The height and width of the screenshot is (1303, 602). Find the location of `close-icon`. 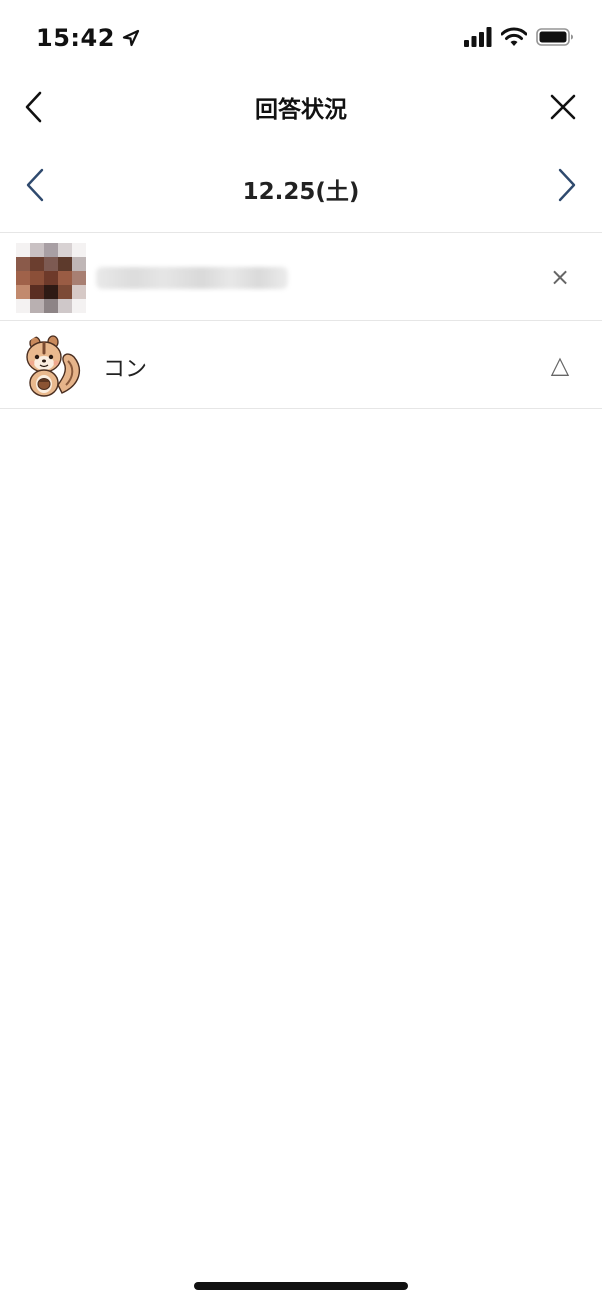

close-icon is located at coordinates (563, 107).